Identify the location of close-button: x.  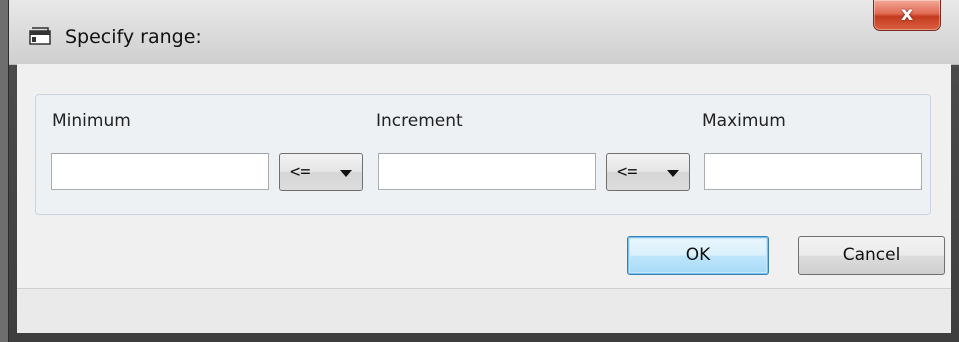
(907, 15).